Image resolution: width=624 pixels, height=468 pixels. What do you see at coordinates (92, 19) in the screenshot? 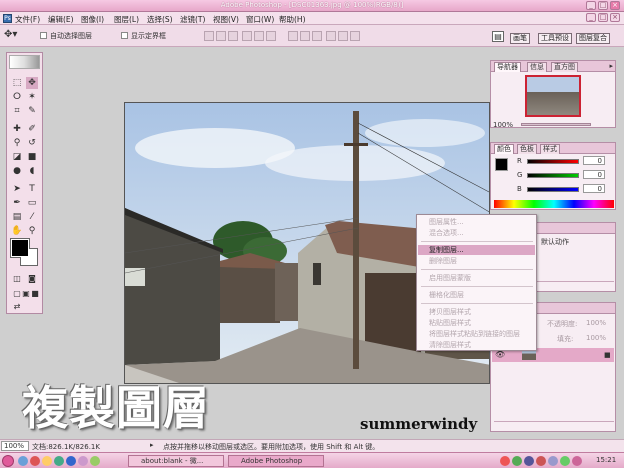
I see `menu-image: 图像(I)` at bounding box center [92, 19].